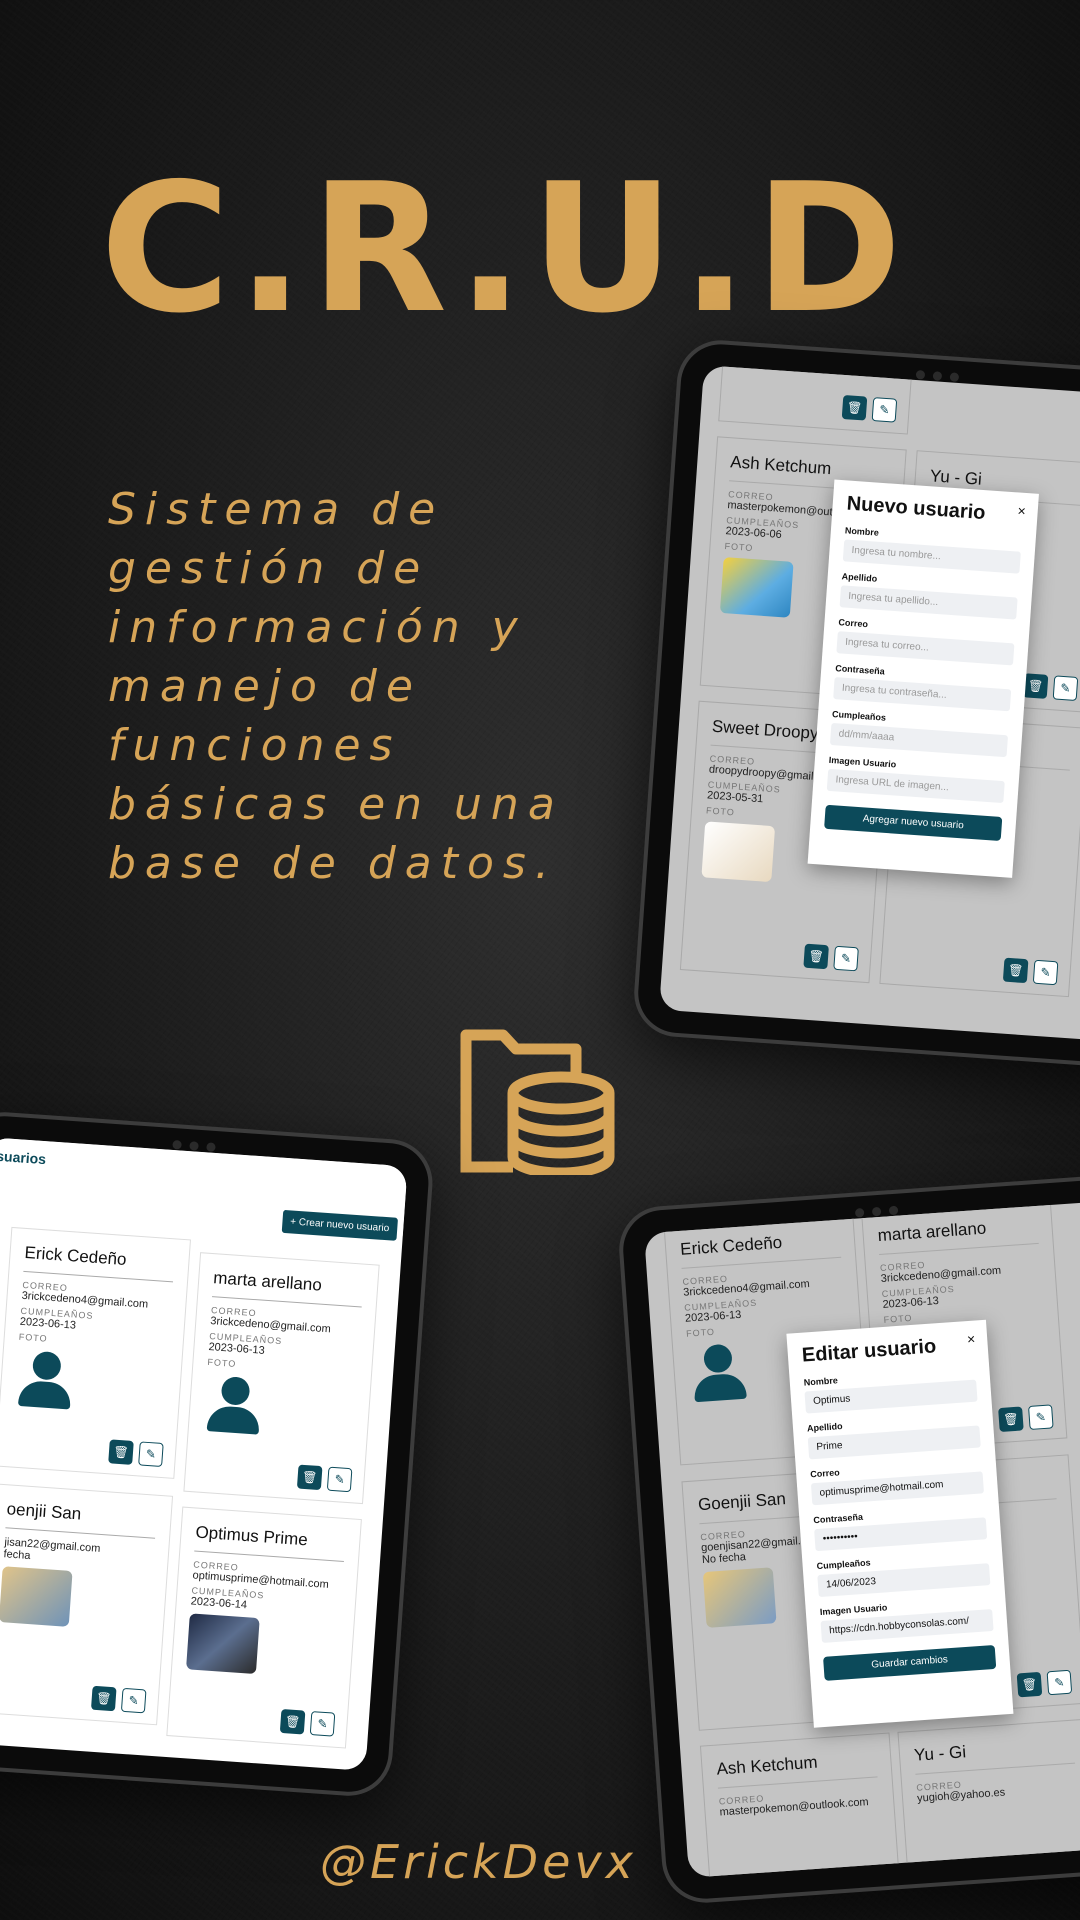 The height and width of the screenshot is (1920, 1080). I want to click on app-brand: suarios, so click(23, 1157).